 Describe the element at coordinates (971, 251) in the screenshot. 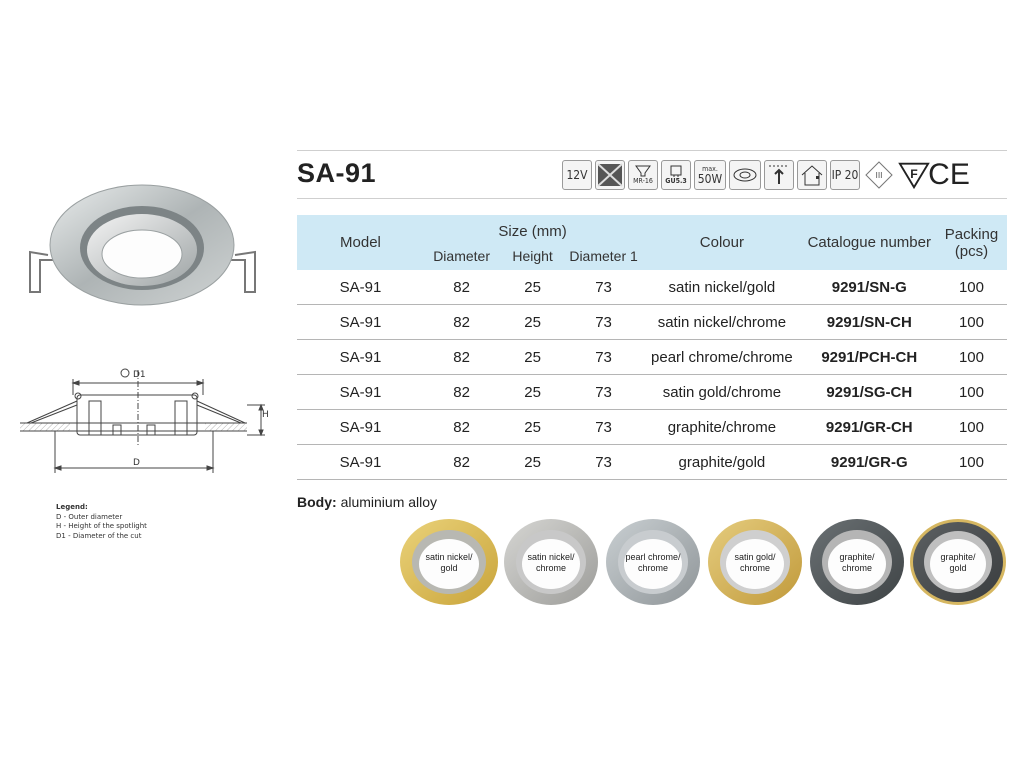

I see `header-packing-unit: (pcs)` at that location.